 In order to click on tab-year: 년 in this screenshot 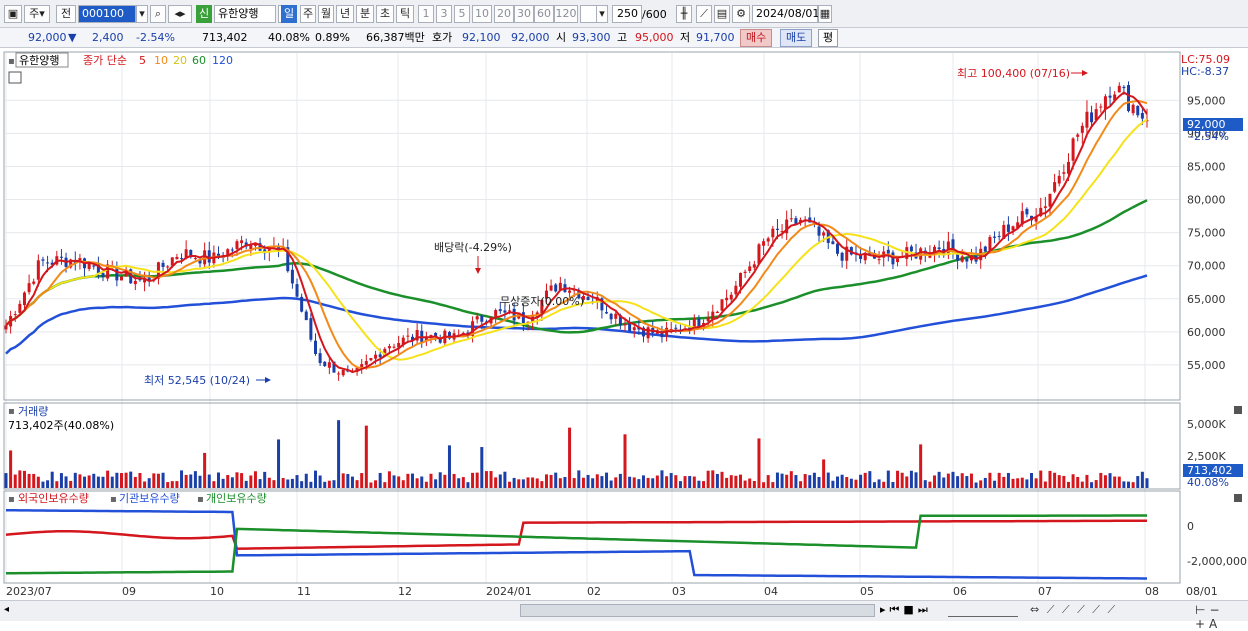, I will do `click(345, 14)`.